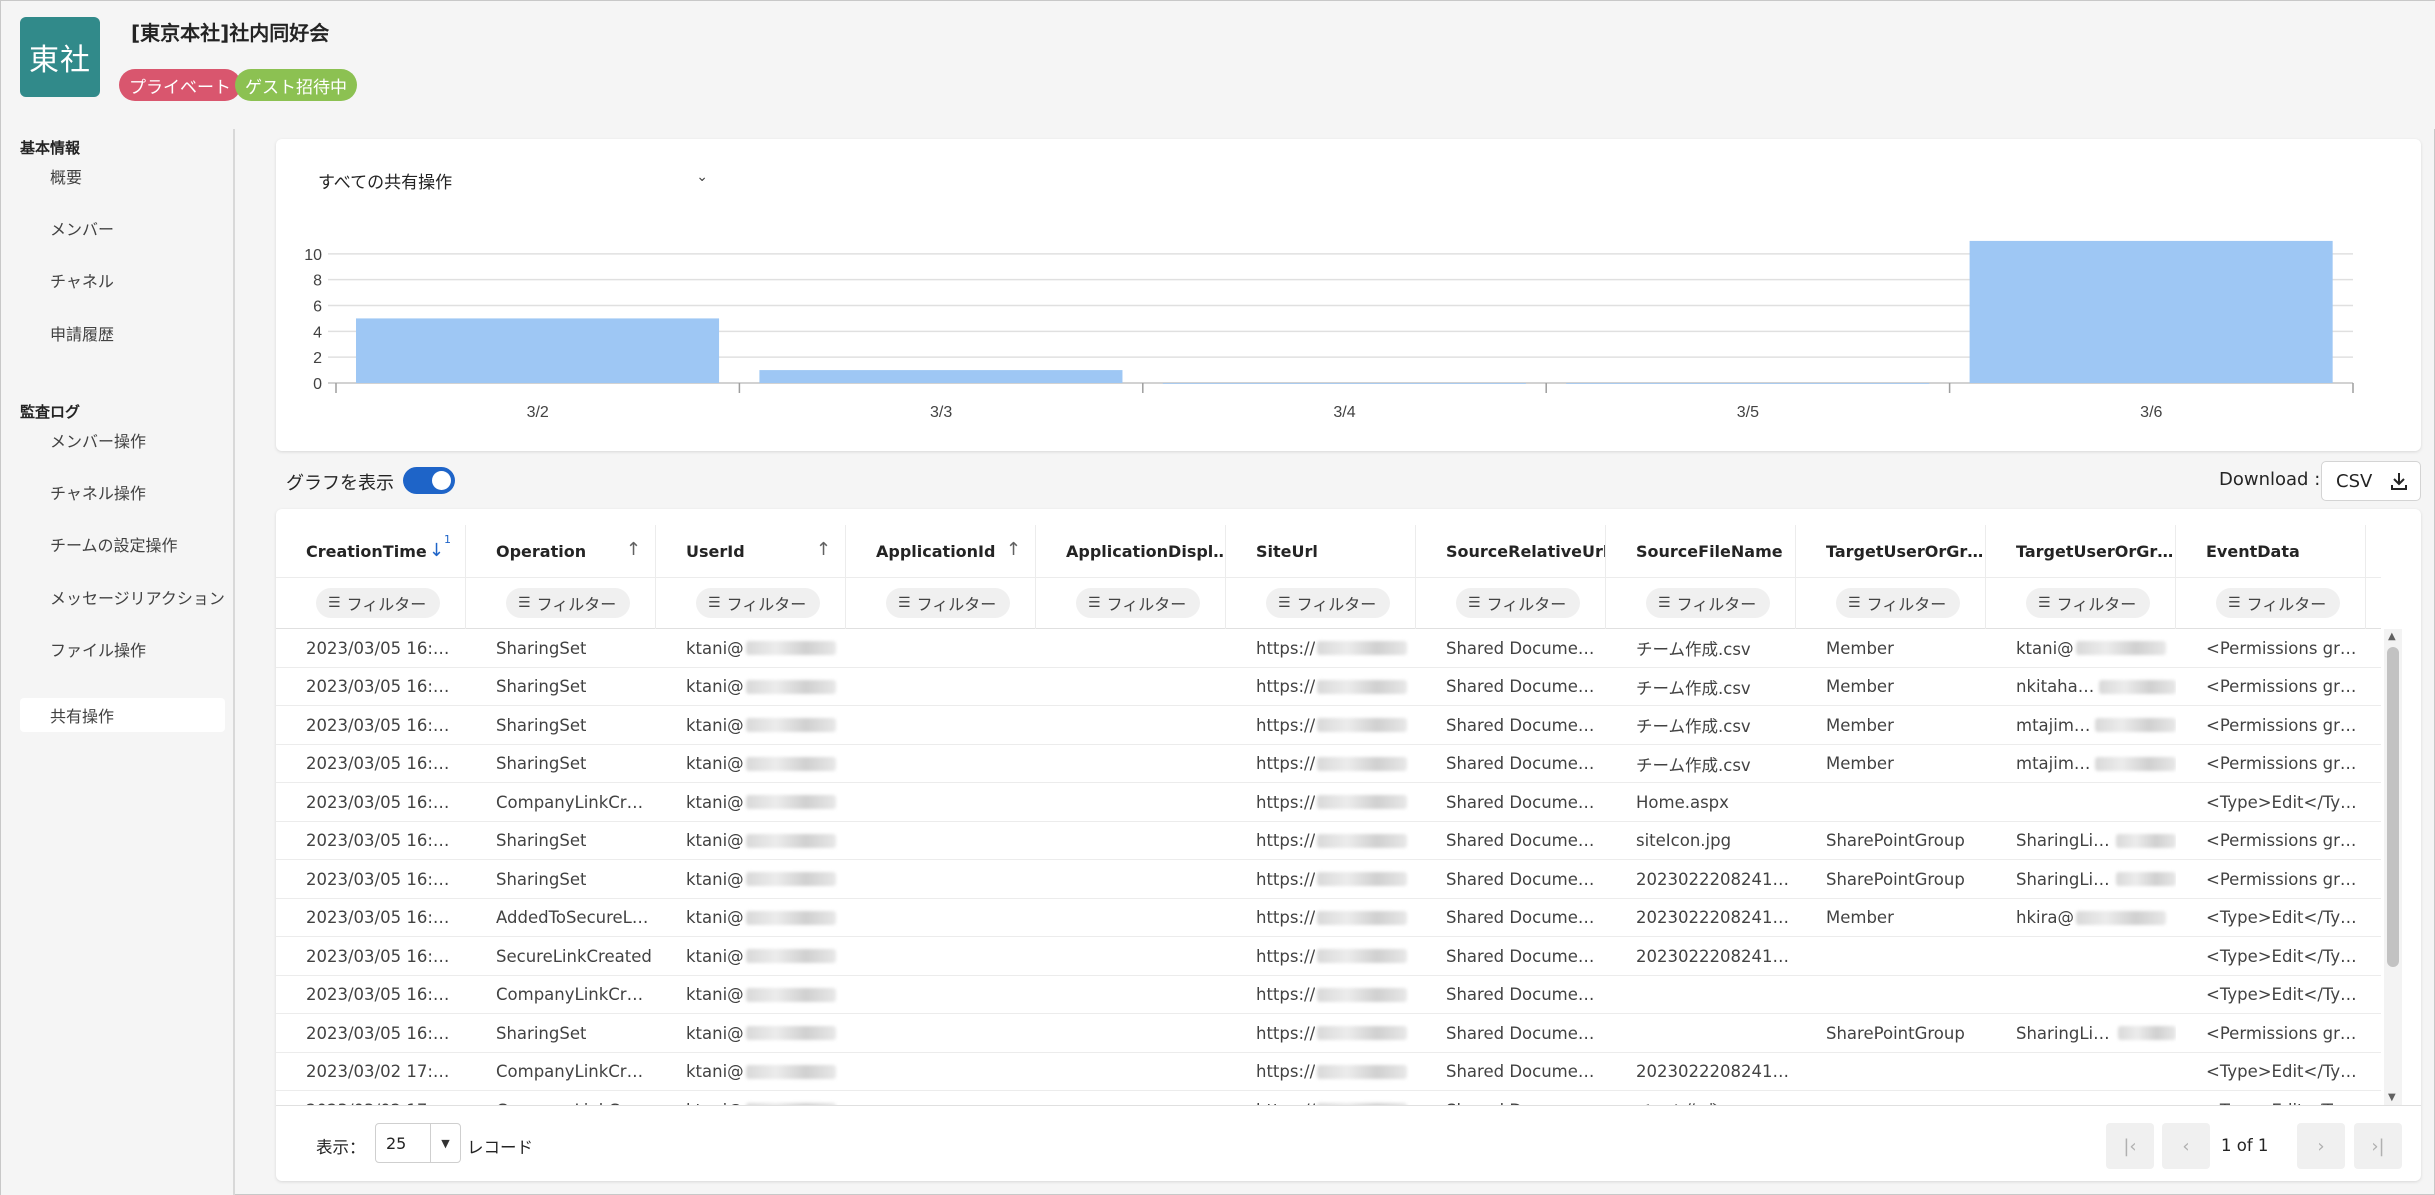  I want to click on page-size-label: 表示：, so click(341, 1147).